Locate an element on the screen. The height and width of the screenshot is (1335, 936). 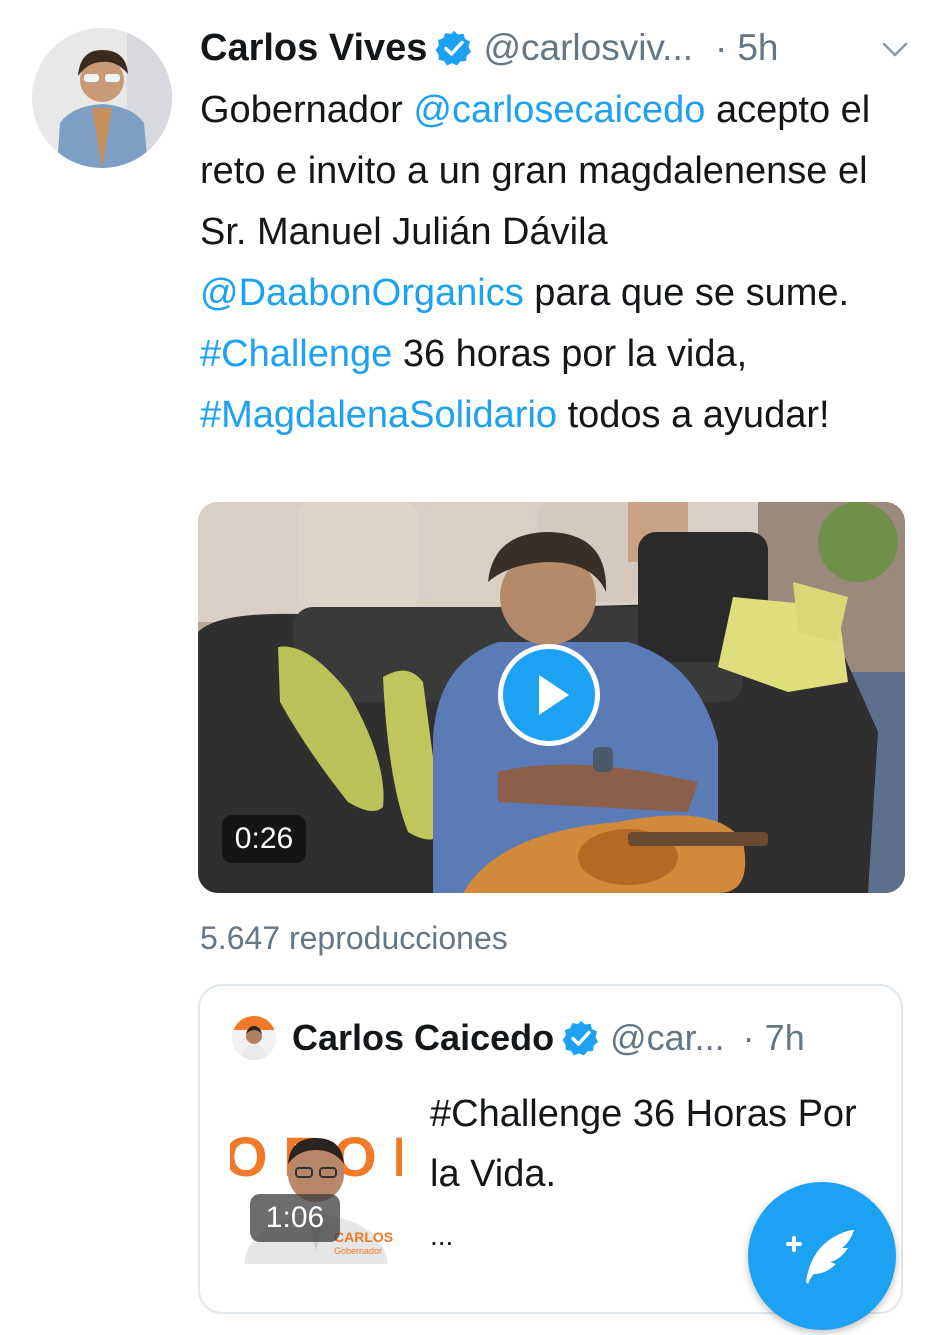
play-button is located at coordinates (549, 695).